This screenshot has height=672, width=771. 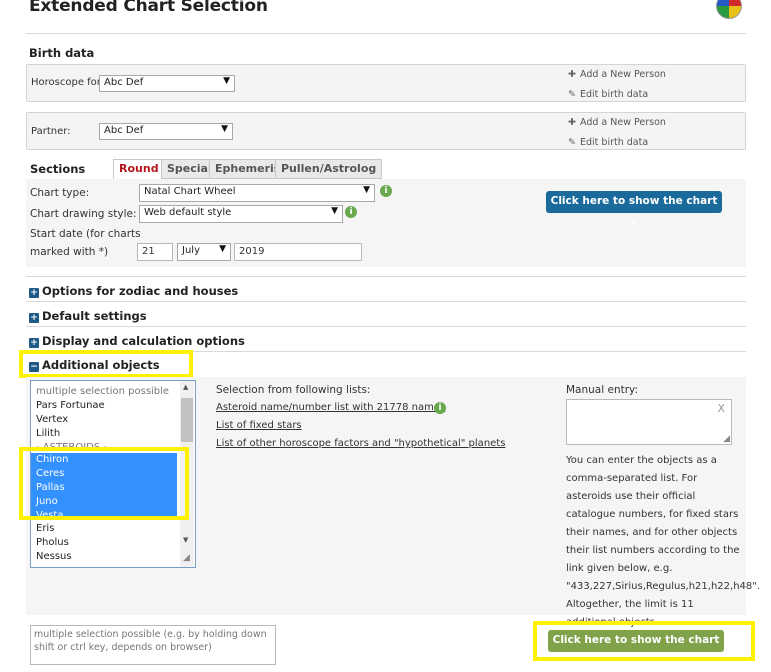 What do you see at coordinates (190, 191) in the screenshot?
I see `chart-type-value: Natal Chart Wheel` at bounding box center [190, 191].